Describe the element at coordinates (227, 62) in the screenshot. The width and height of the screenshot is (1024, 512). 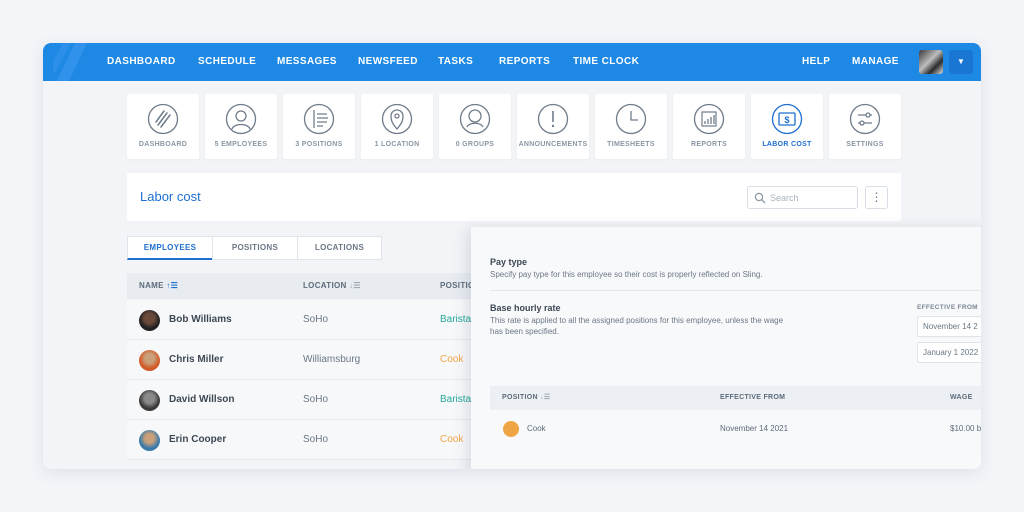
I see `nav-schedule: SCHEDULE` at that location.